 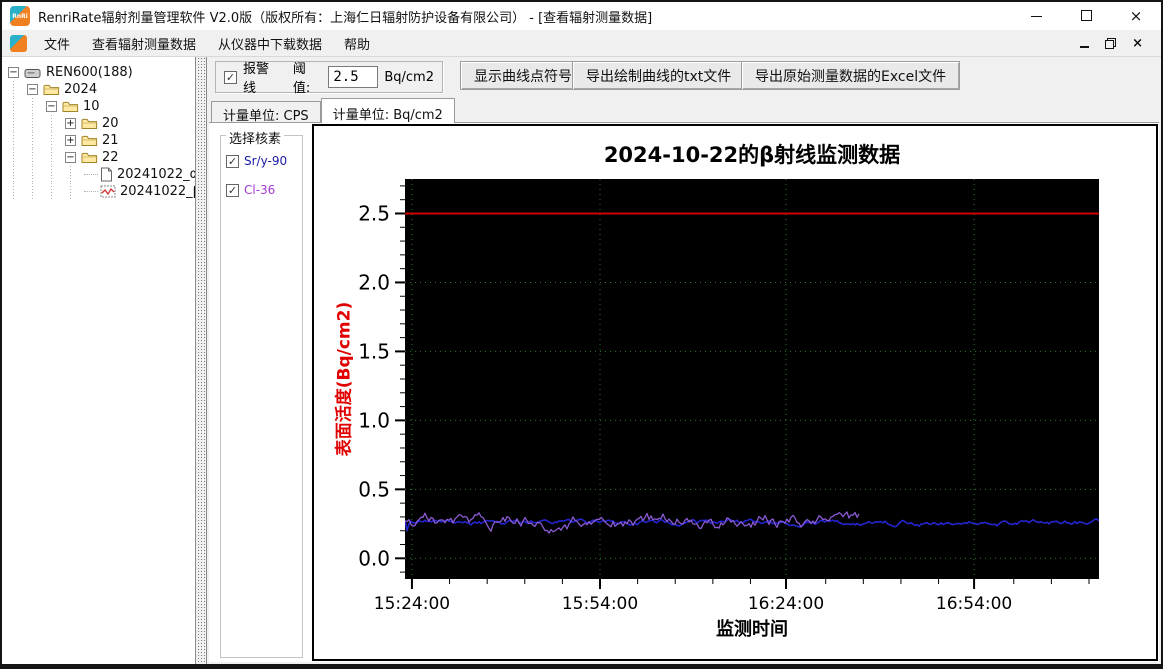 I want to click on child-close-button: ×, so click(x=1137, y=43).